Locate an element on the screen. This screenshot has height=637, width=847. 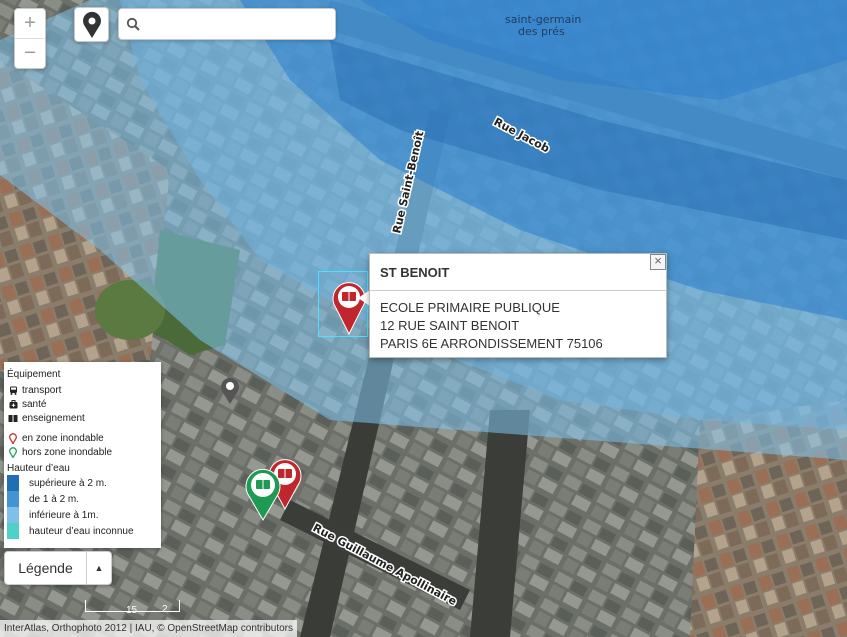
search-box is located at coordinates (227, 24).